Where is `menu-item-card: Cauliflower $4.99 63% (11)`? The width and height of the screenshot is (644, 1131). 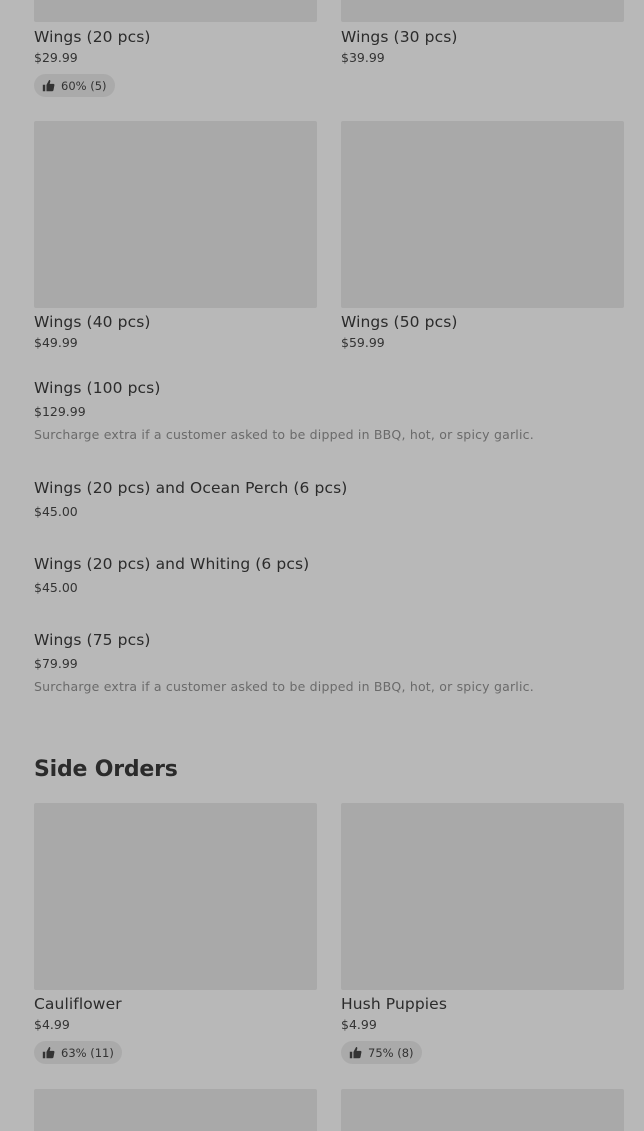 menu-item-card: Cauliflower $4.99 63% (11) is located at coordinates (175, 933).